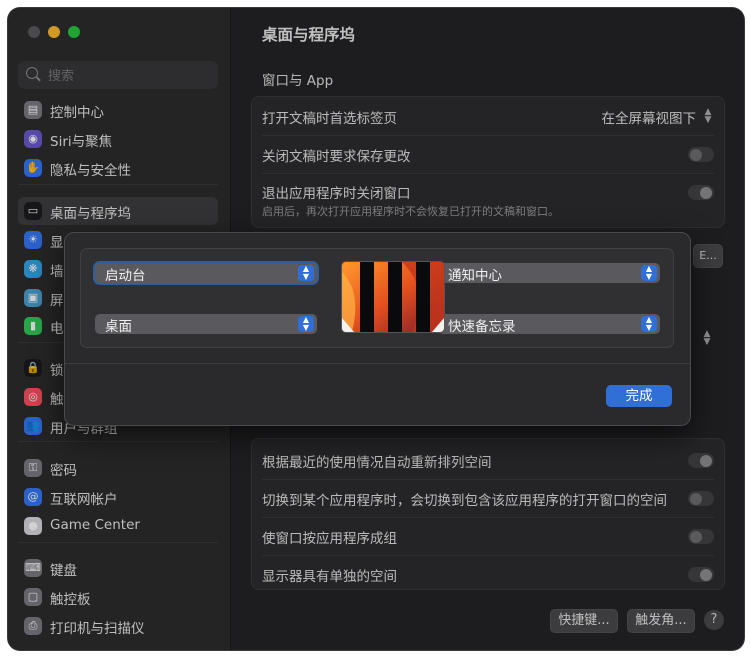 Image resolution: width=750 pixels, height=657 pixels. Describe the element at coordinates (393, 297) in the screenshot. I see `desktop-preview-image` at that location.